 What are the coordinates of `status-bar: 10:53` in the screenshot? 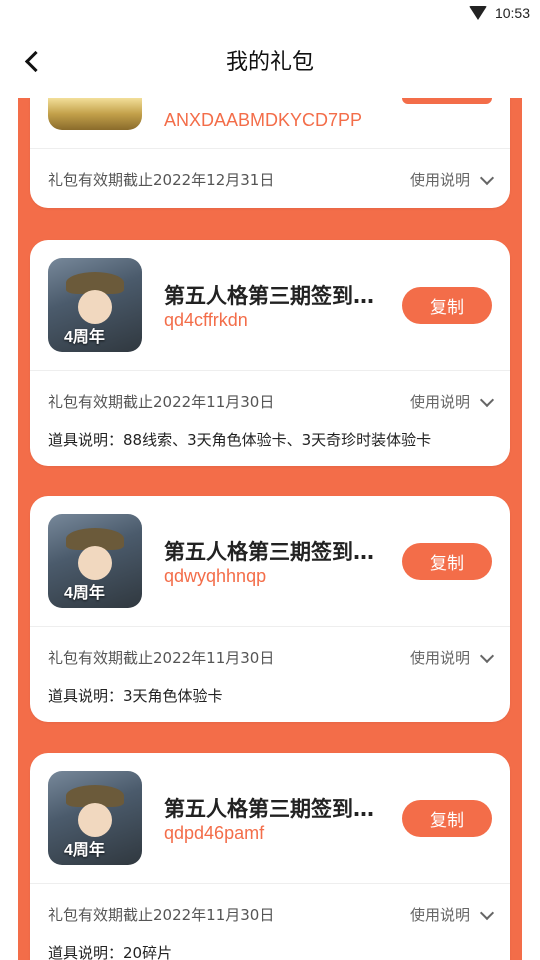 It's located at (270, 14).